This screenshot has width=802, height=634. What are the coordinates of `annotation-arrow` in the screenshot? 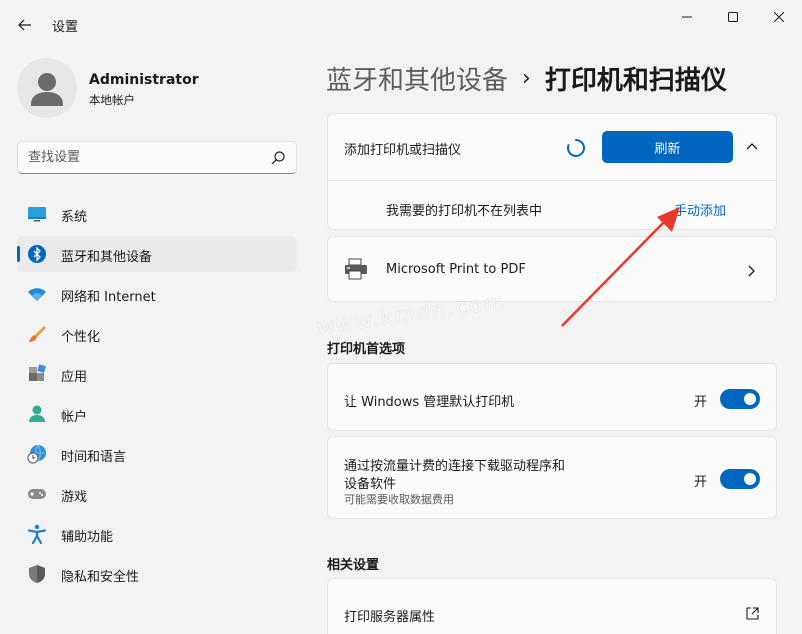 It's located at (620, 267).